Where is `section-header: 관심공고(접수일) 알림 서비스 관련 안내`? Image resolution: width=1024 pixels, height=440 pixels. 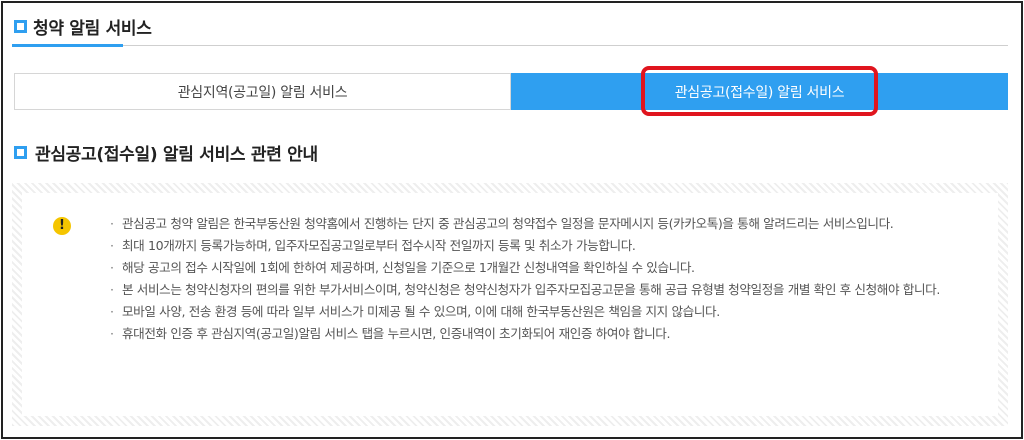 section-header: 관심공고(접수일) 알림 서비스 관련 안내 is located at coordinates (312, 154).